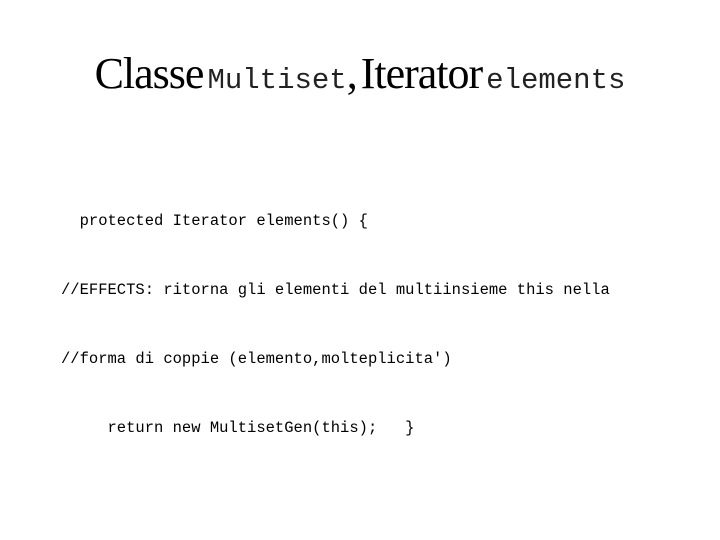 The image size is (720, 540). Describe the element at coordinates (421, 73) in the screenshot. I see `title-iterator: Iterator` at that location.